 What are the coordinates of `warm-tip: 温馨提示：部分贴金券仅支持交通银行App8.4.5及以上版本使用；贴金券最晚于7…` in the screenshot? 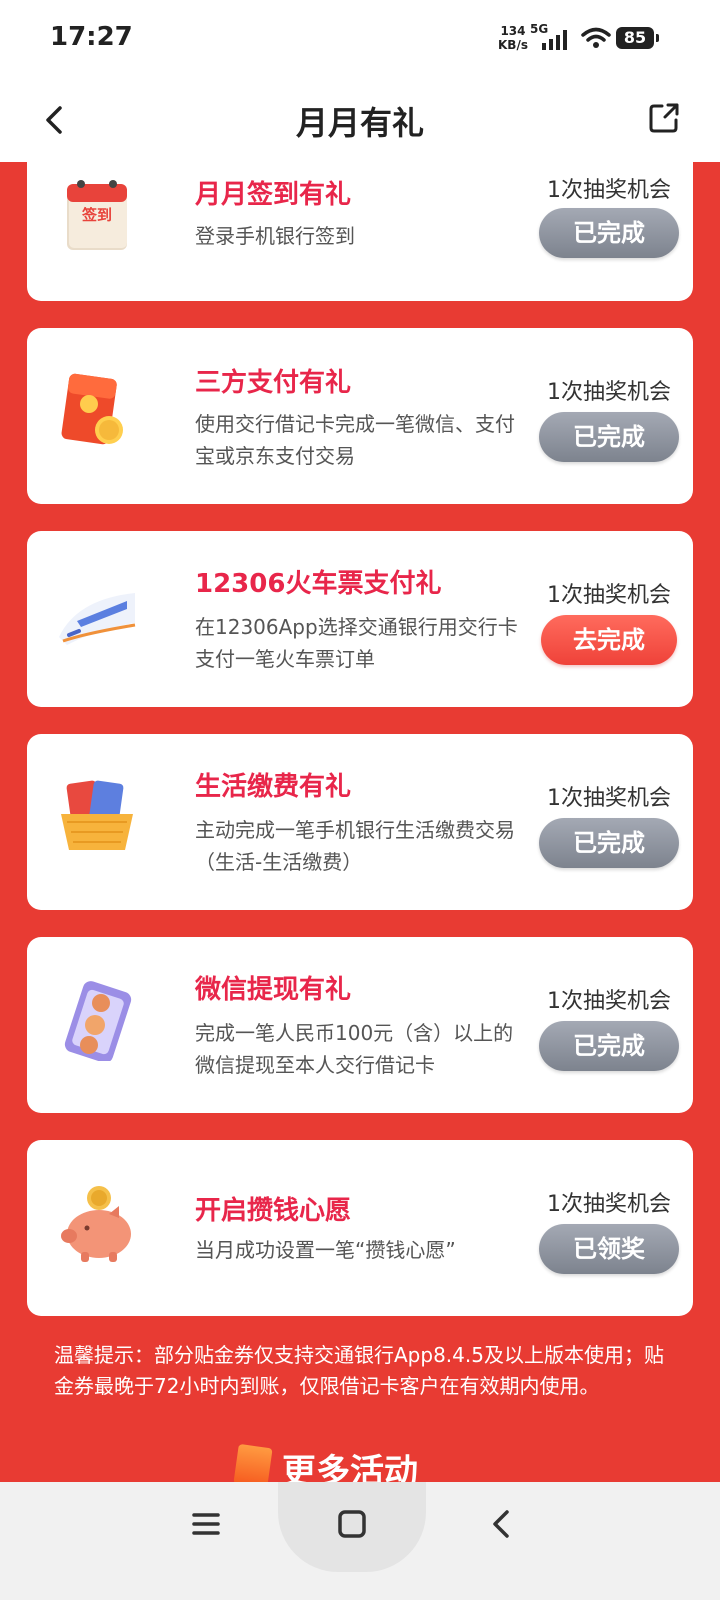 It's located at (359, 1370).